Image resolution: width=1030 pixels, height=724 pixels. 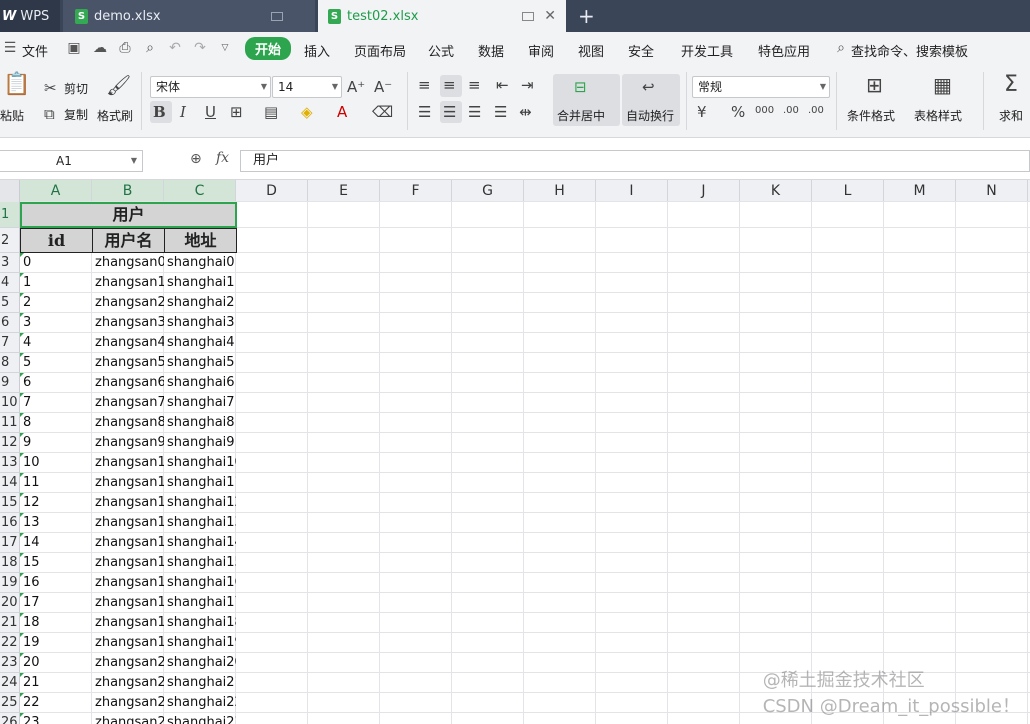 What do you see at coordinates (474, 112) in the screenshot?
I see `align-right-icon: ☰` at bounding box center [474, 112].